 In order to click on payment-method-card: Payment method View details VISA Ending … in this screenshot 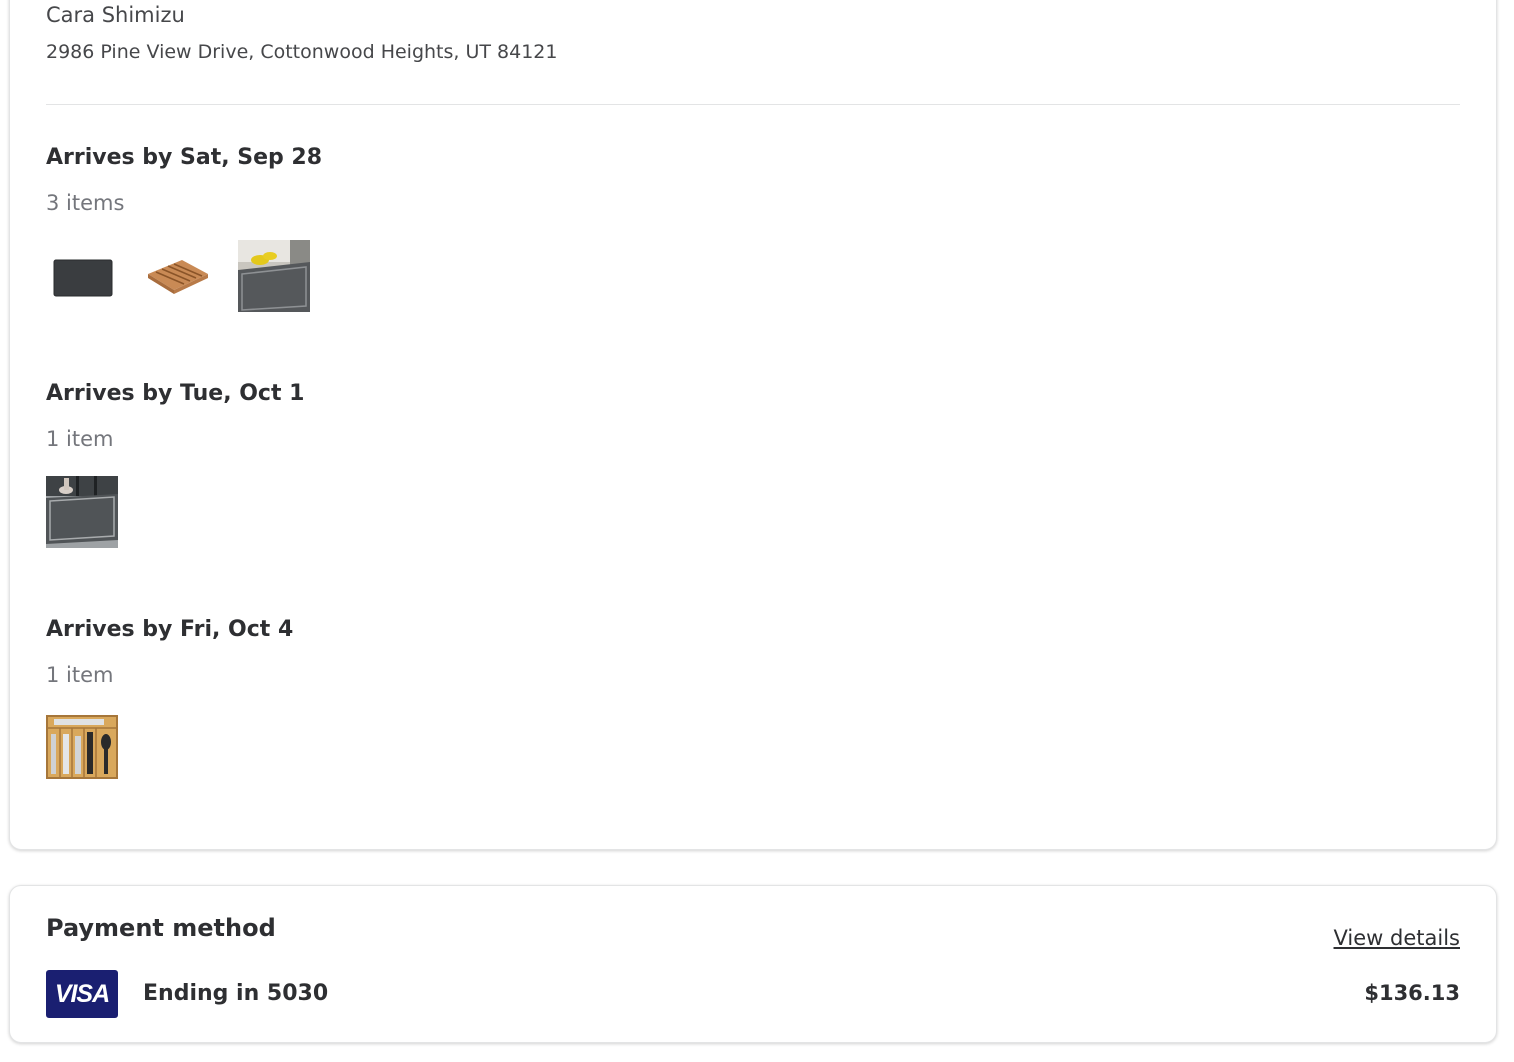, I will do `click(753, 964)`.